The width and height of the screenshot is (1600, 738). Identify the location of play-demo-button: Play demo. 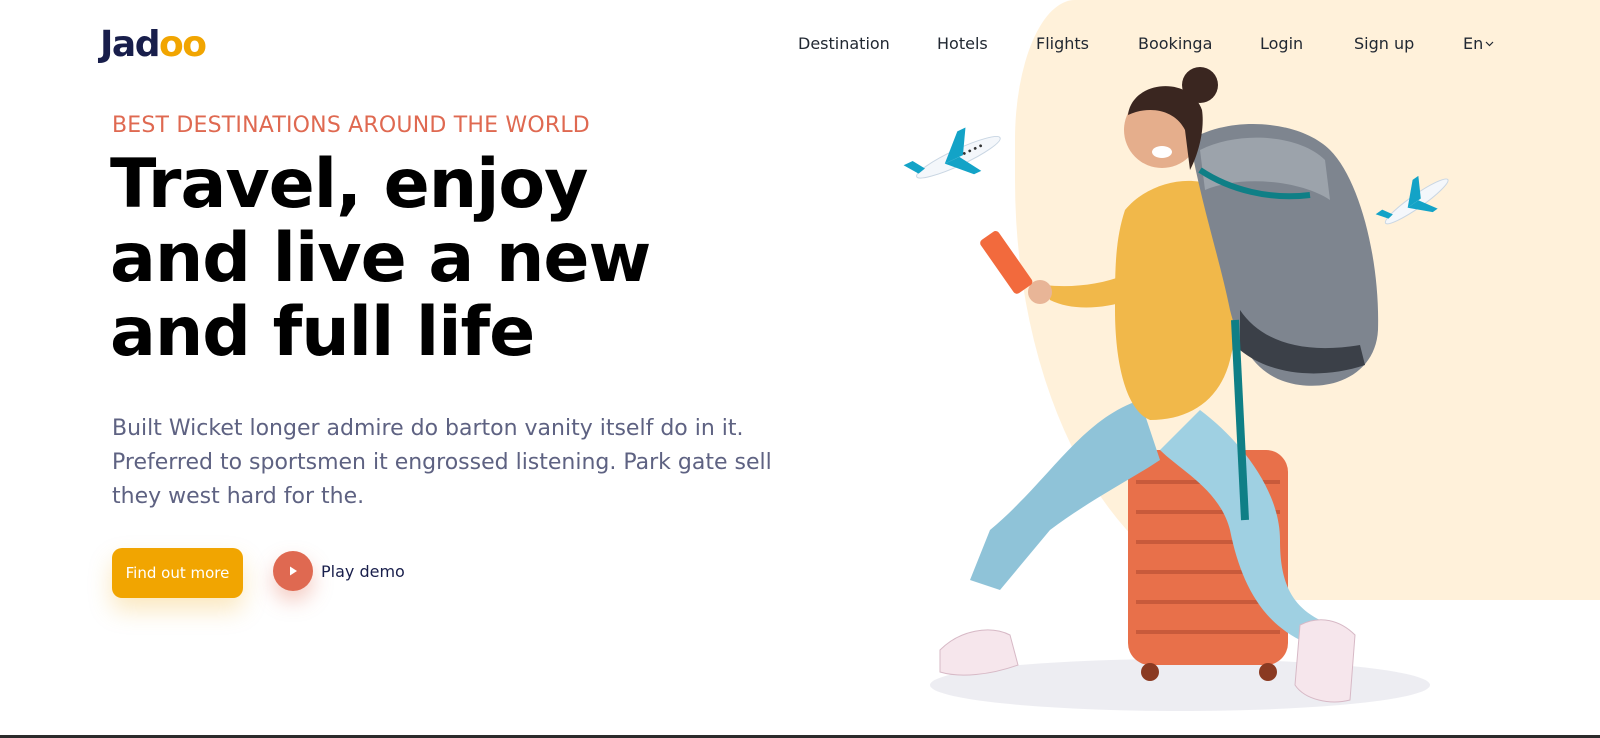
(339, 571).